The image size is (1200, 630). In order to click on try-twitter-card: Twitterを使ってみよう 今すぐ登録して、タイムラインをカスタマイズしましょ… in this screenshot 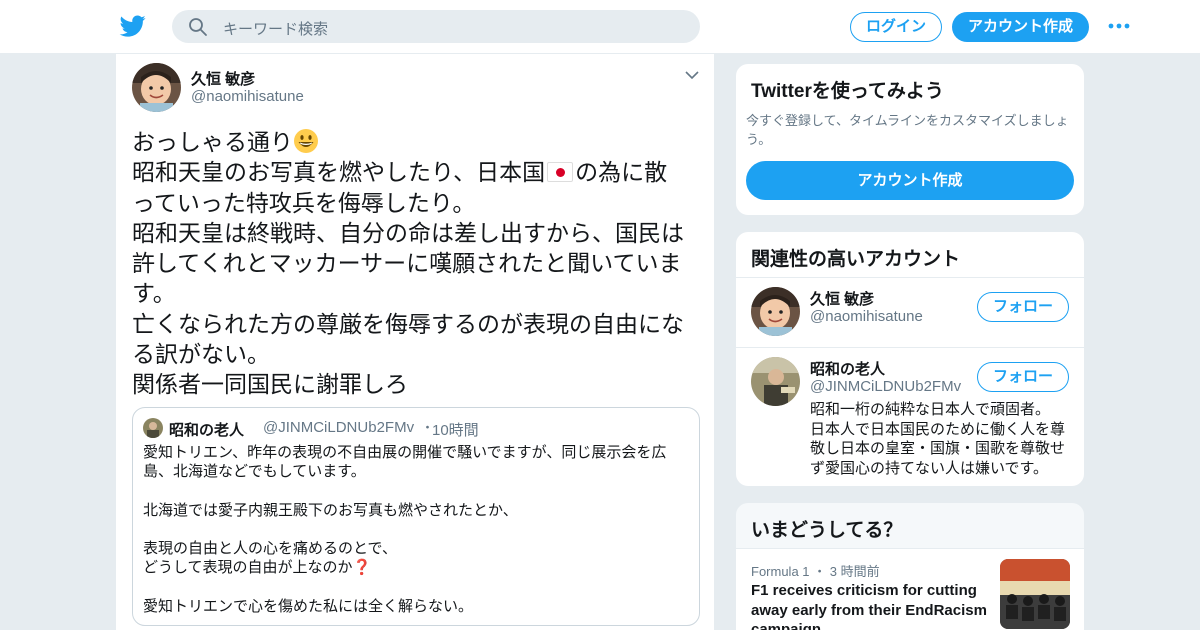, I will do `click(910, 139)`.